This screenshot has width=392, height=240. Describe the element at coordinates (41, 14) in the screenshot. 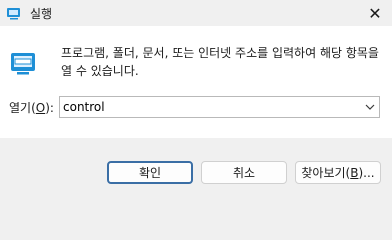

I see `window-title: 실행` at that location.